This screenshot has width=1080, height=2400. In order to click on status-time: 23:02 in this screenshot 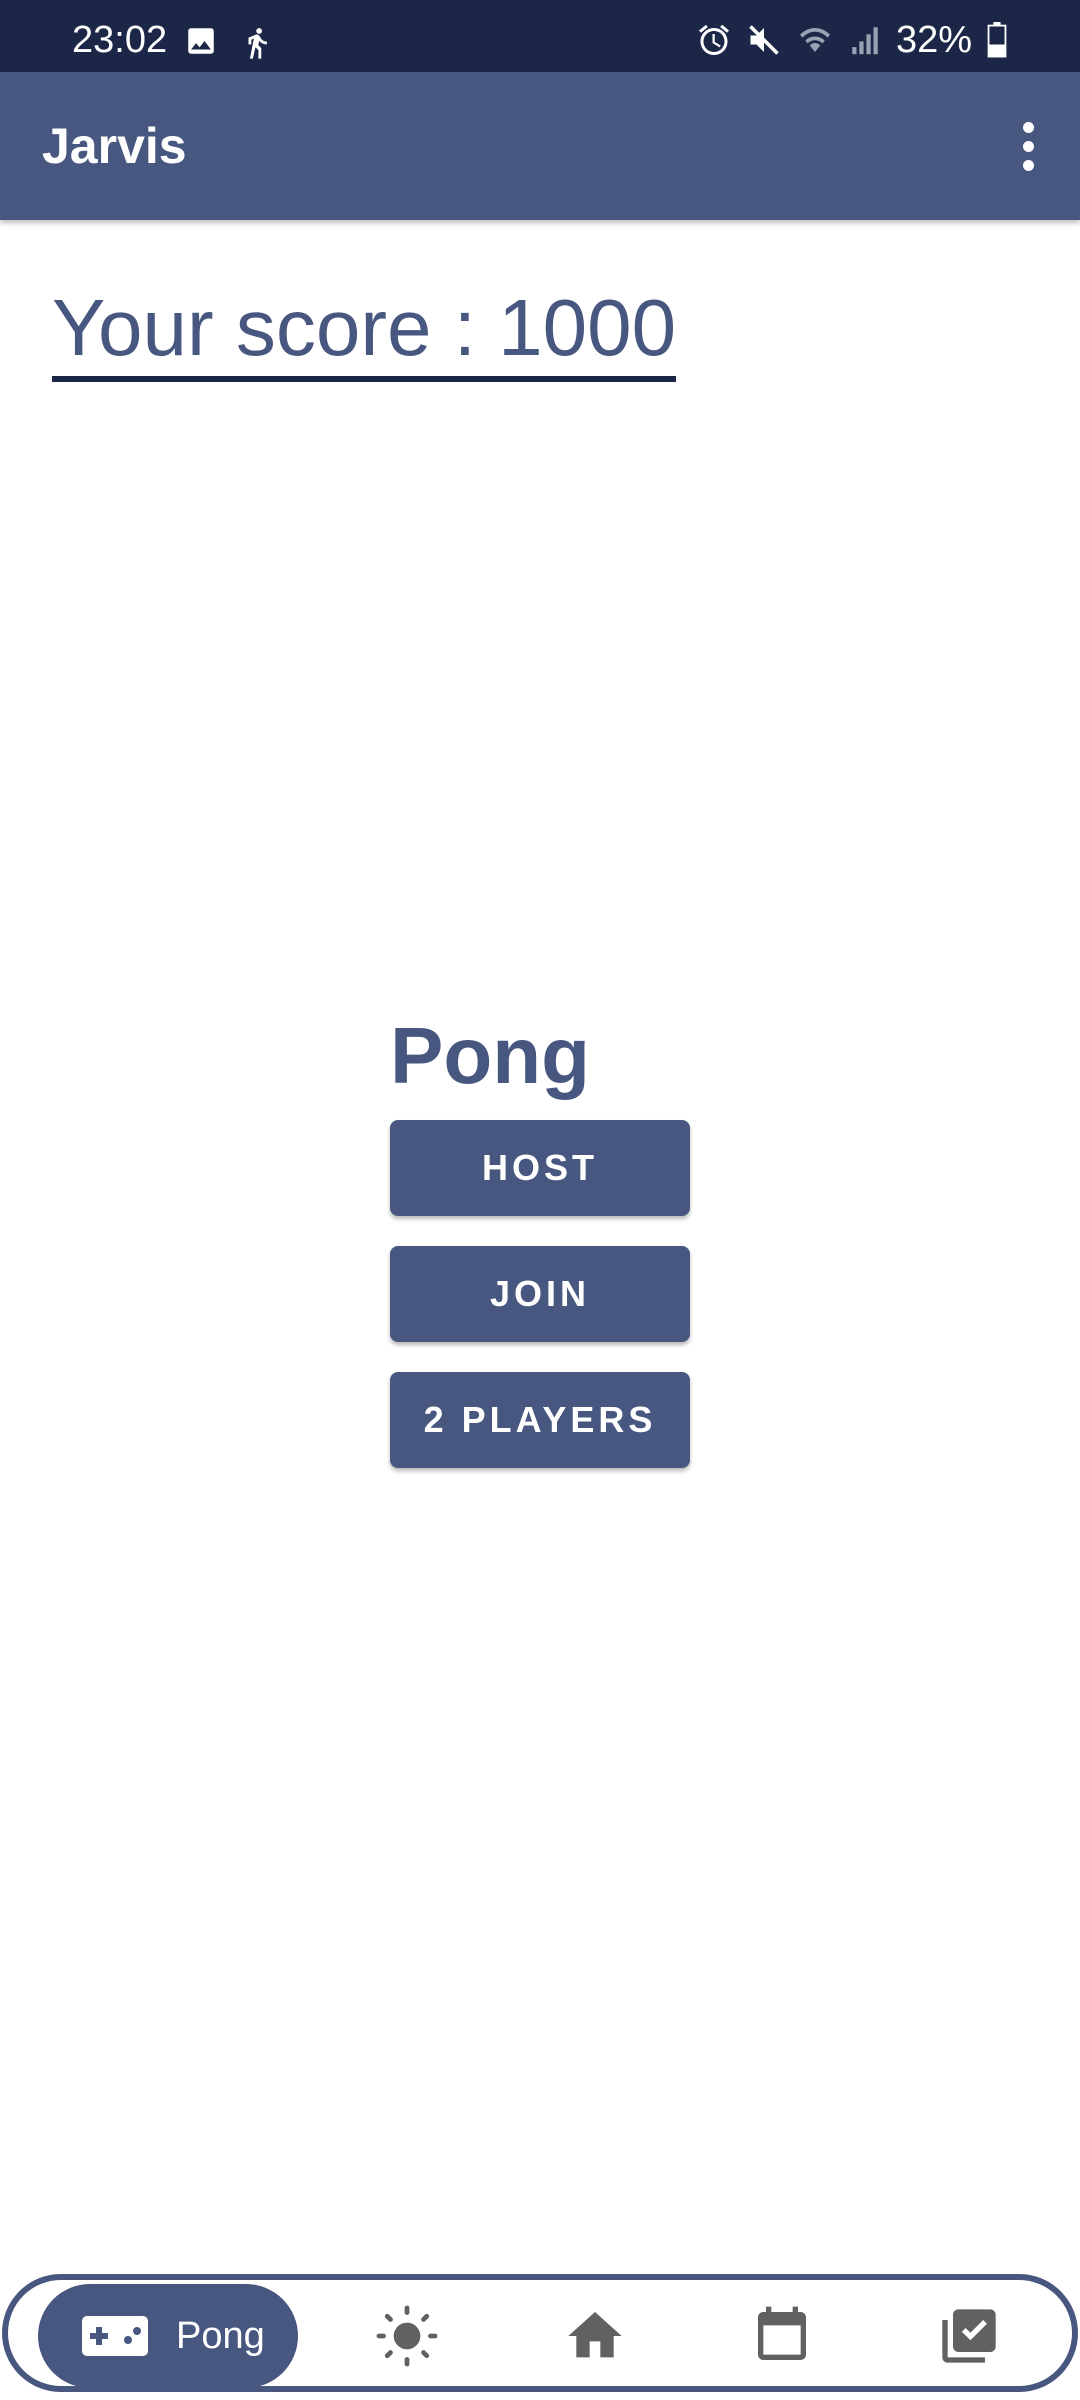, I will do `click(120, 40)`.